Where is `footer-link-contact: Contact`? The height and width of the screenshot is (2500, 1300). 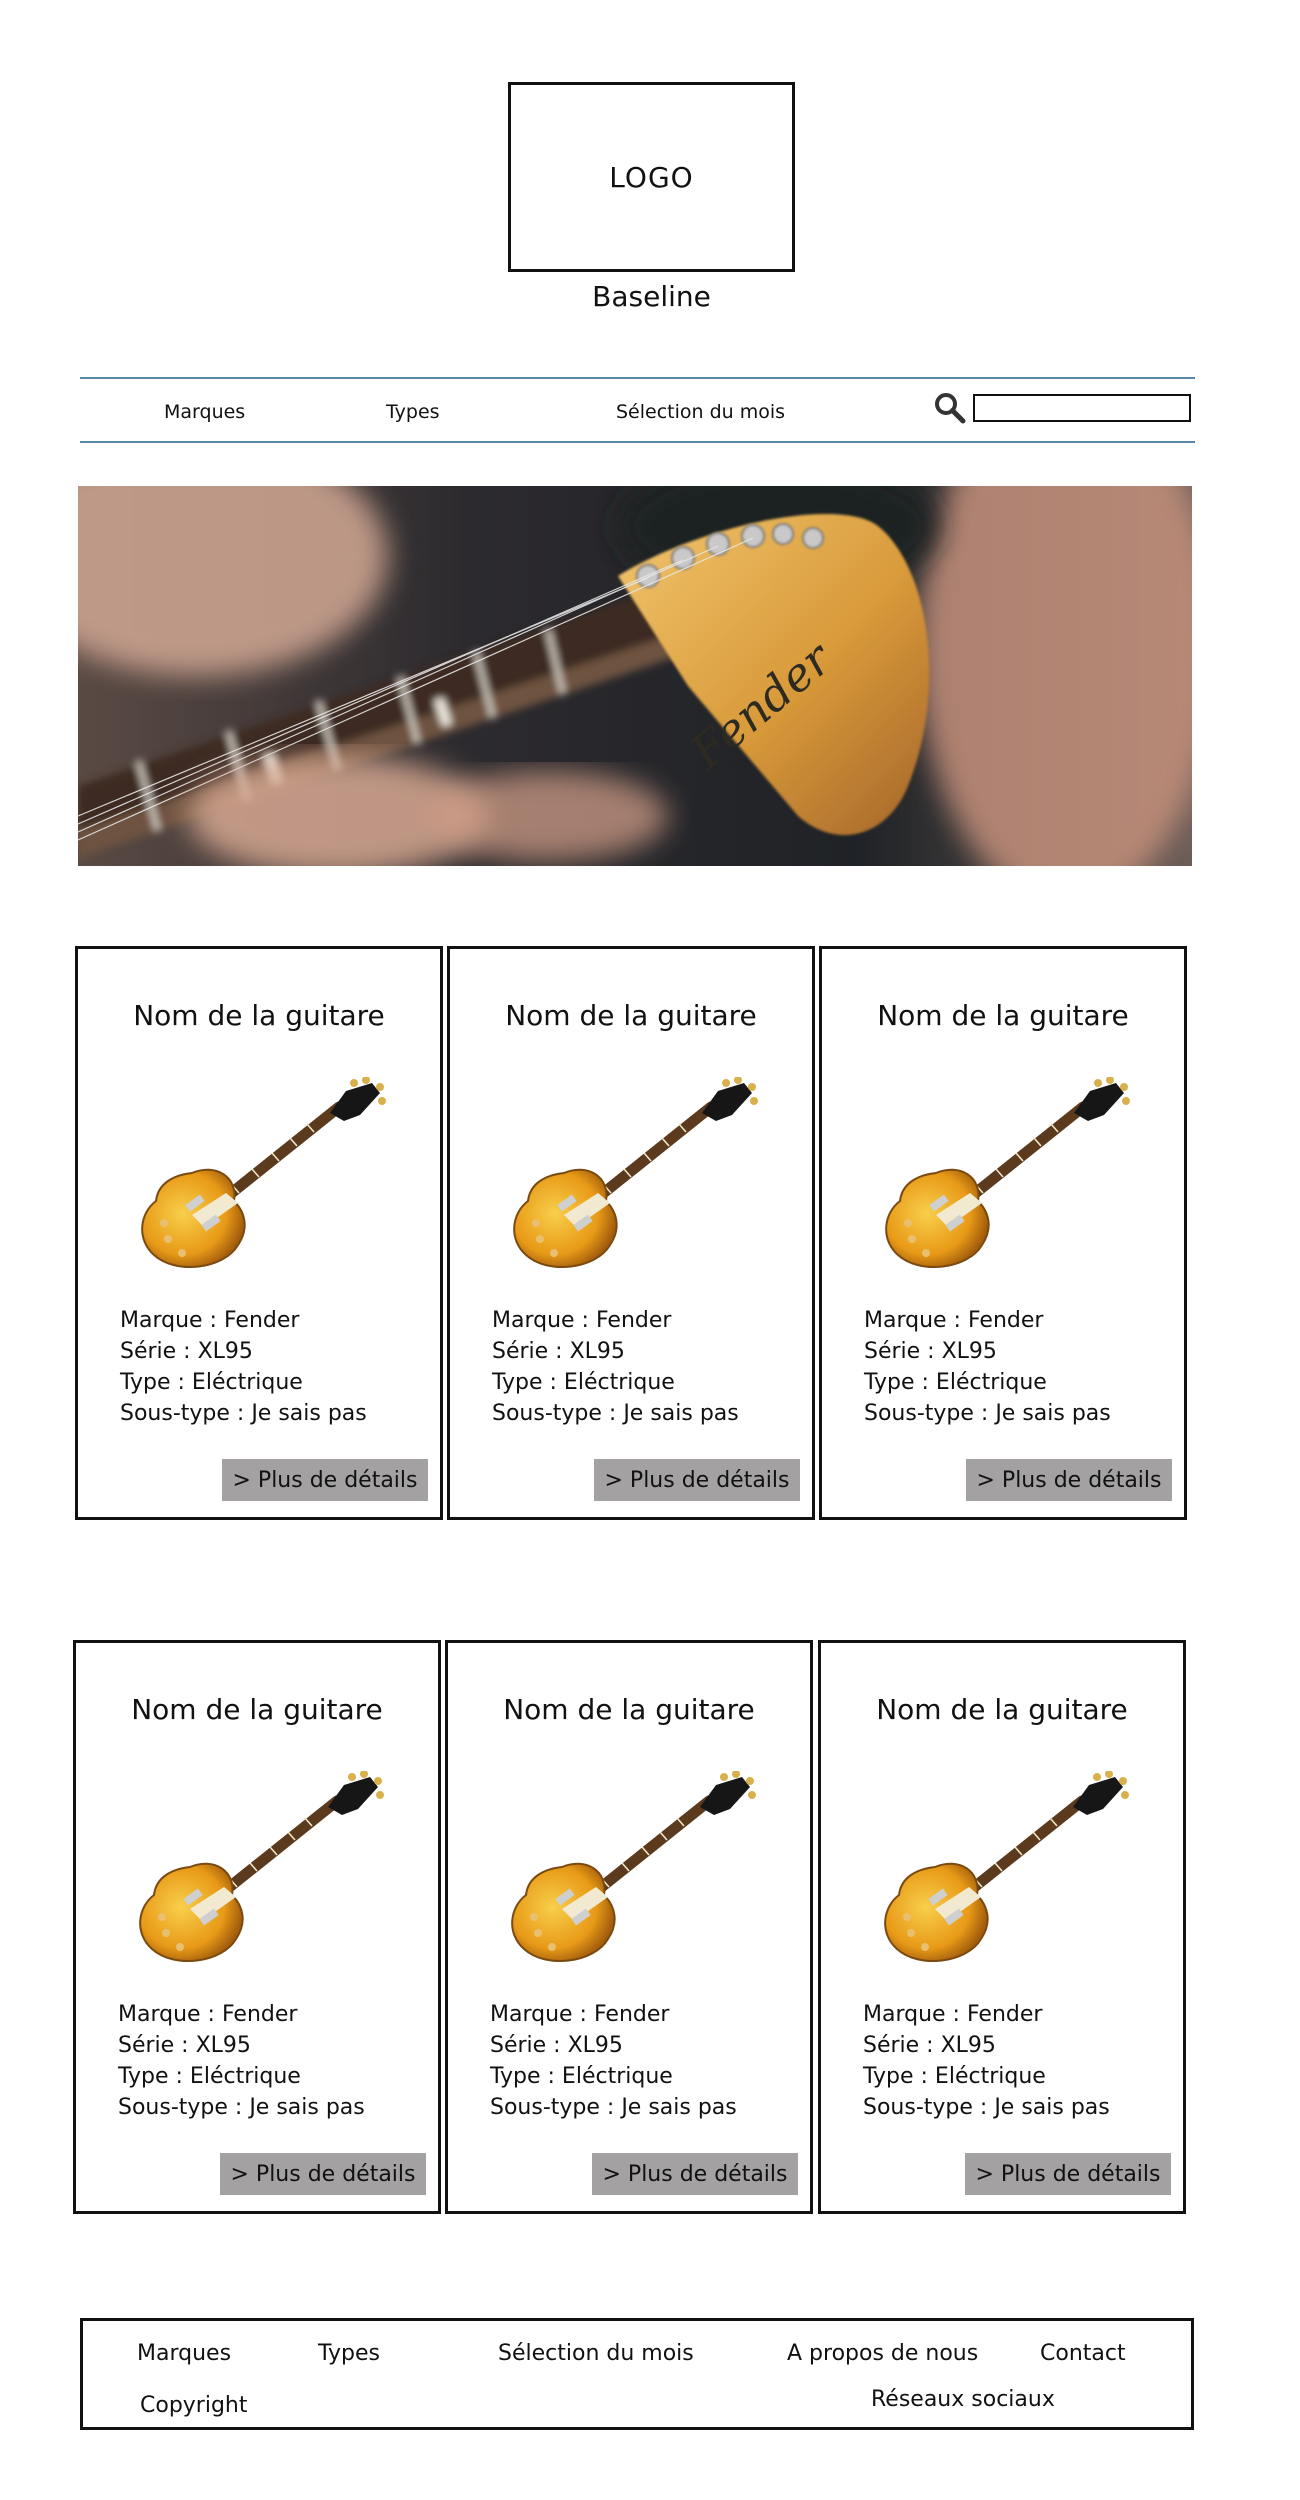 footer-link-contact: Contact is located at coordinates (1083, 2353).